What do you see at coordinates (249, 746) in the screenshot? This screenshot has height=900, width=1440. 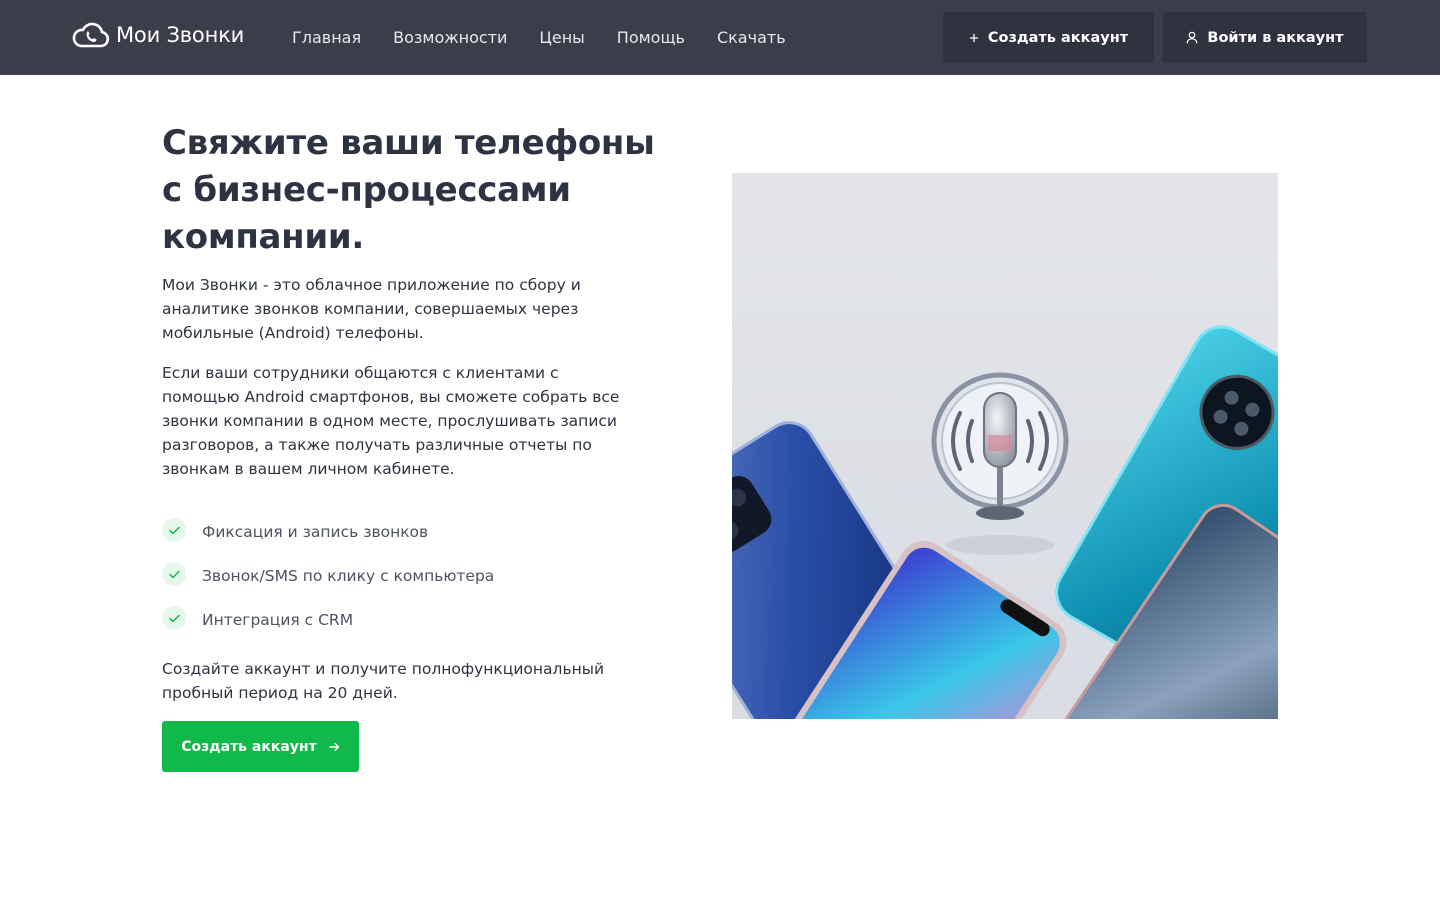 I see `cta-label: Создать аккаунт` at bounding box center [249, 746].